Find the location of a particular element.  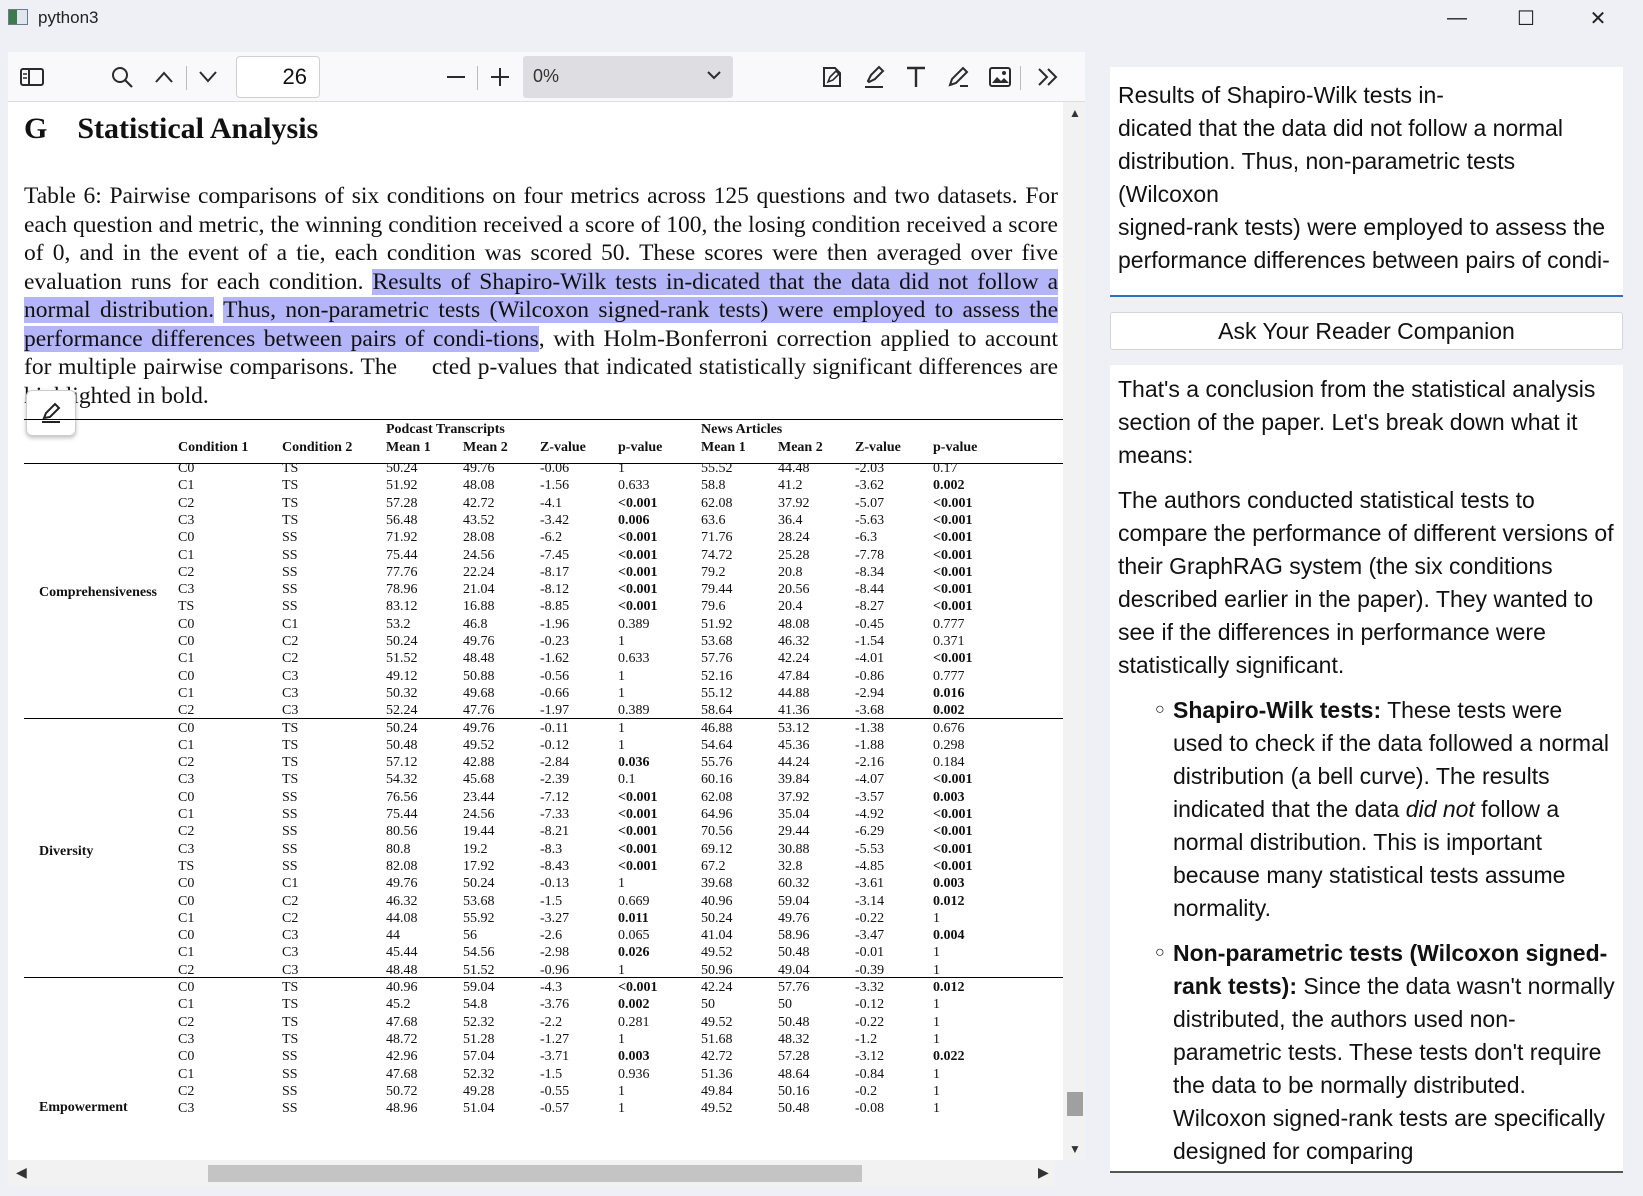

table-cell: 75.44 is located at coordinates (402, 555).